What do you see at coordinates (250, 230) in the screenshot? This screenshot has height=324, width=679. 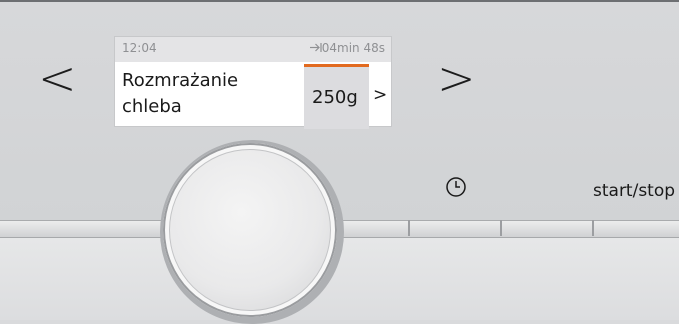 I see `rotary-knob` at bounding box center [250, 230].